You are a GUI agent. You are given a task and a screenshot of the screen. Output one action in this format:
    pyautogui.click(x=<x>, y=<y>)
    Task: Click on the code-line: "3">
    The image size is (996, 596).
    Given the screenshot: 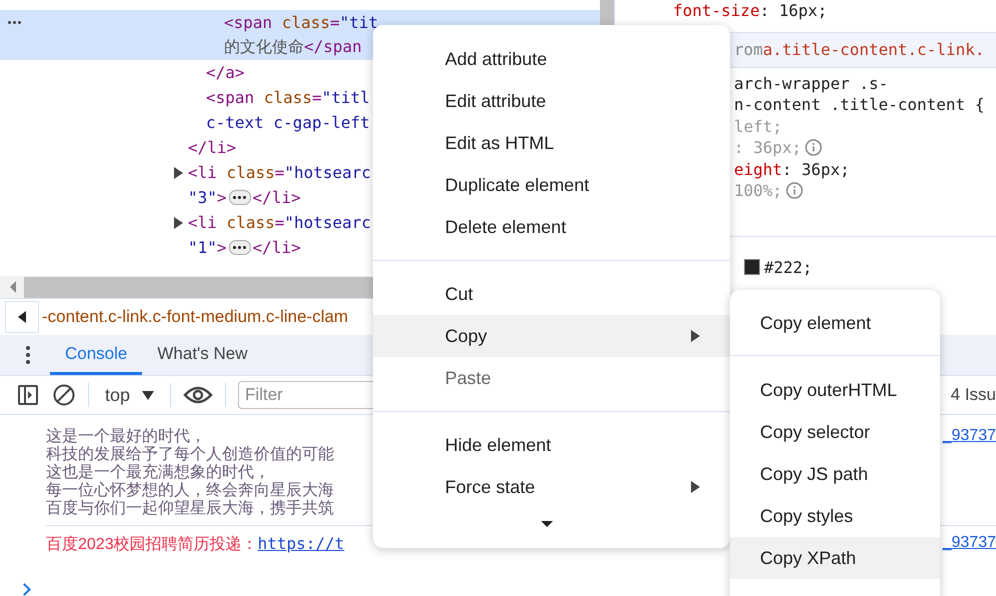 What is the action you would take?
    pyautogui.click(x=207, y=197)
    